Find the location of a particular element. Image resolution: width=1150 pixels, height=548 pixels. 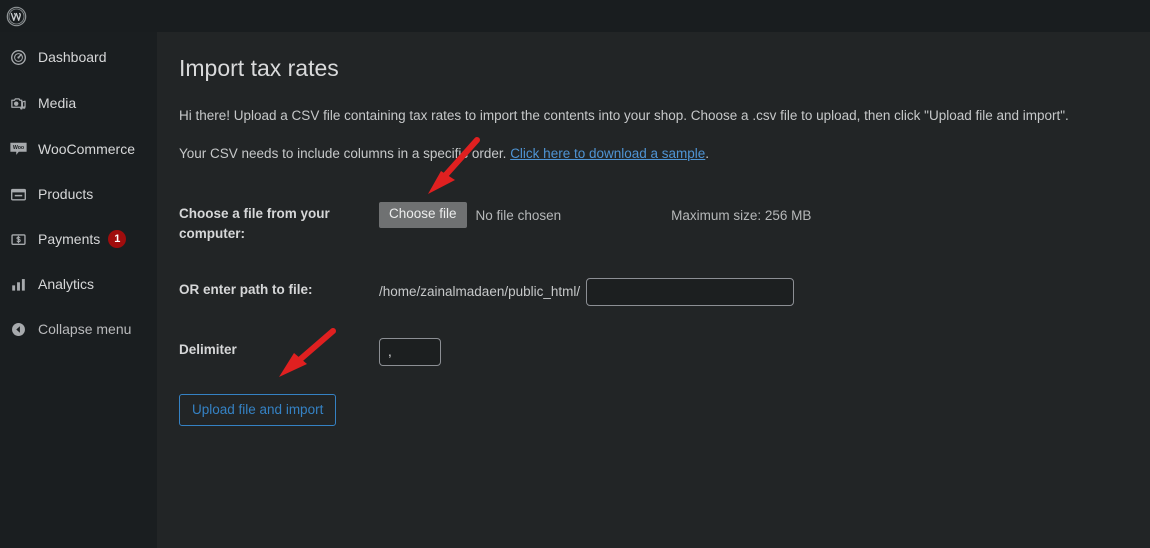

delimiter-label: Delimiter is located at coordinates (208, 349).